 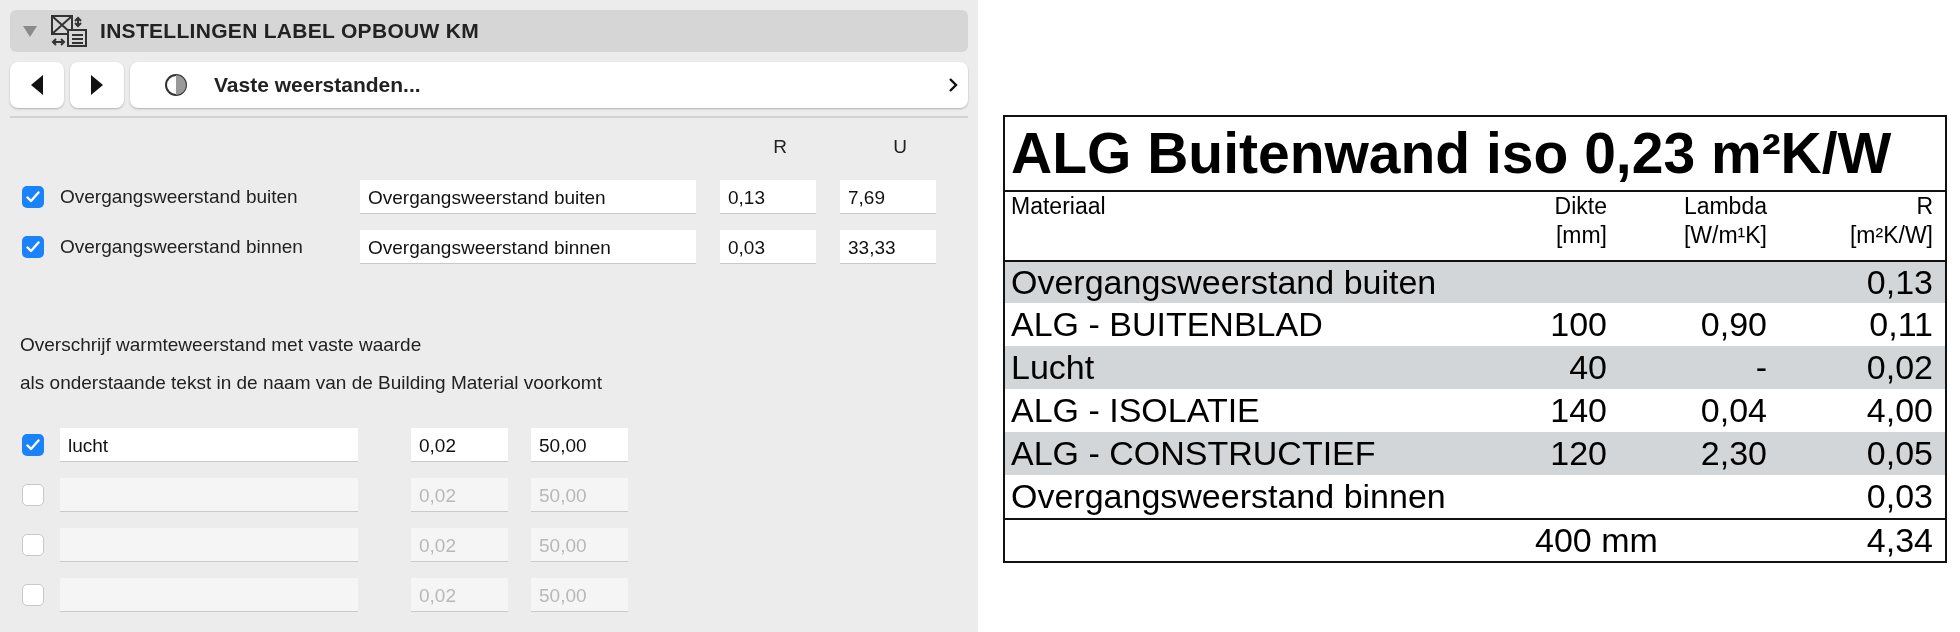 I want to click on half-circle-icon, so click(x=176, y=85).